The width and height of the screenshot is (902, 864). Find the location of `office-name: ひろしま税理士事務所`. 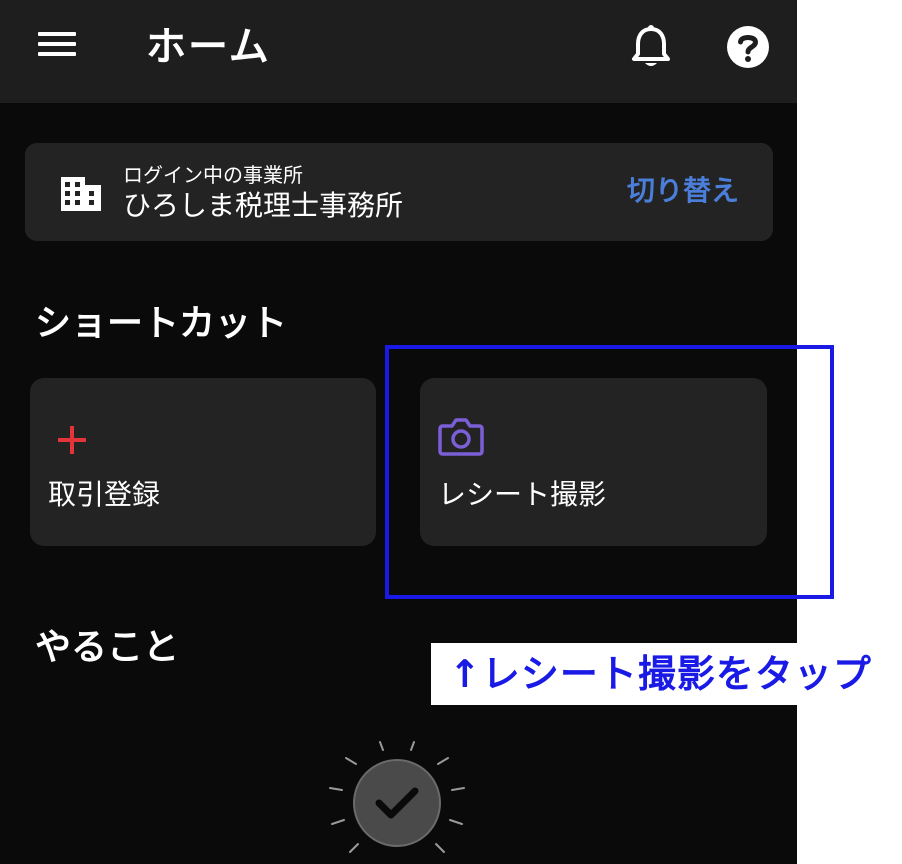

office-name: ひろしま税理士事務所 is located at coordinates (263, 205).